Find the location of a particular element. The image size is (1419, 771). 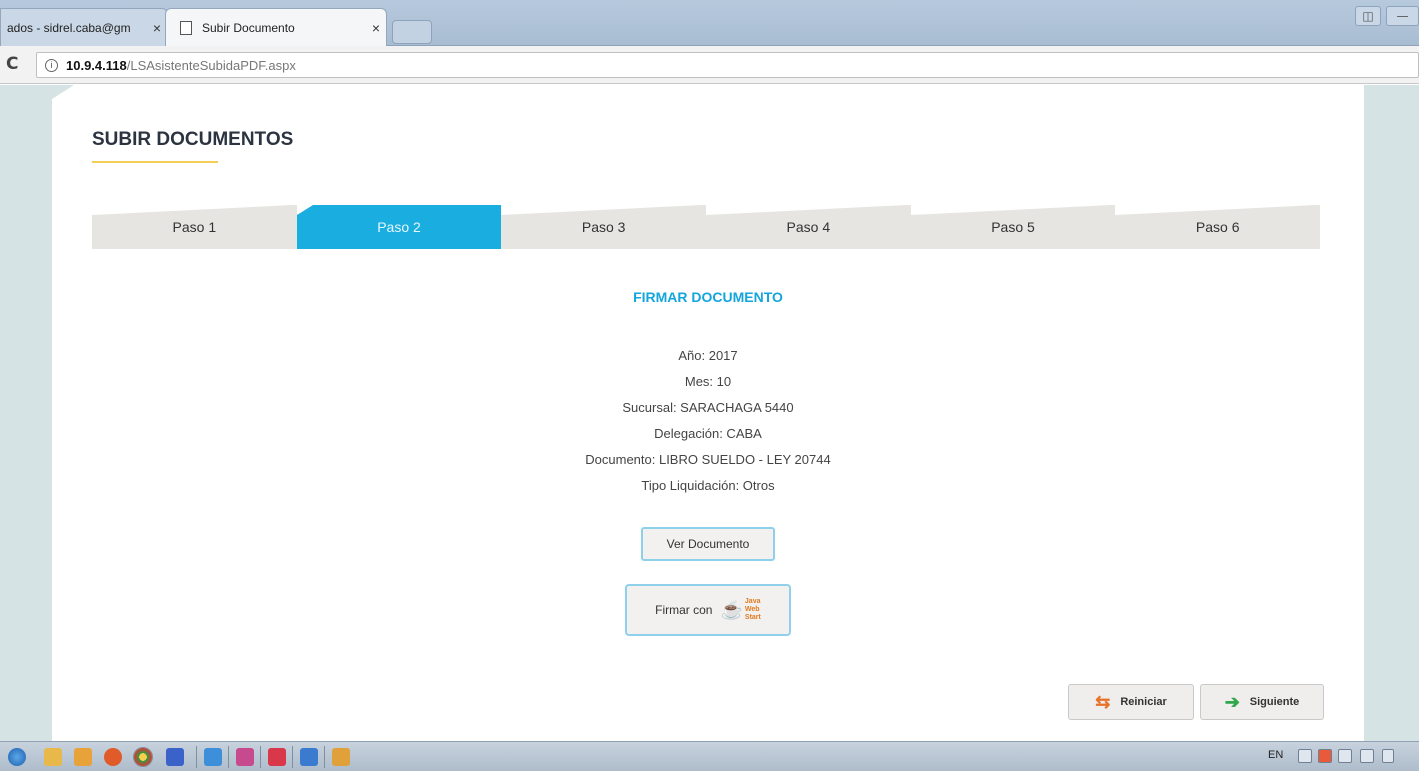

media-player-icon is located at coordinates (83, 757).